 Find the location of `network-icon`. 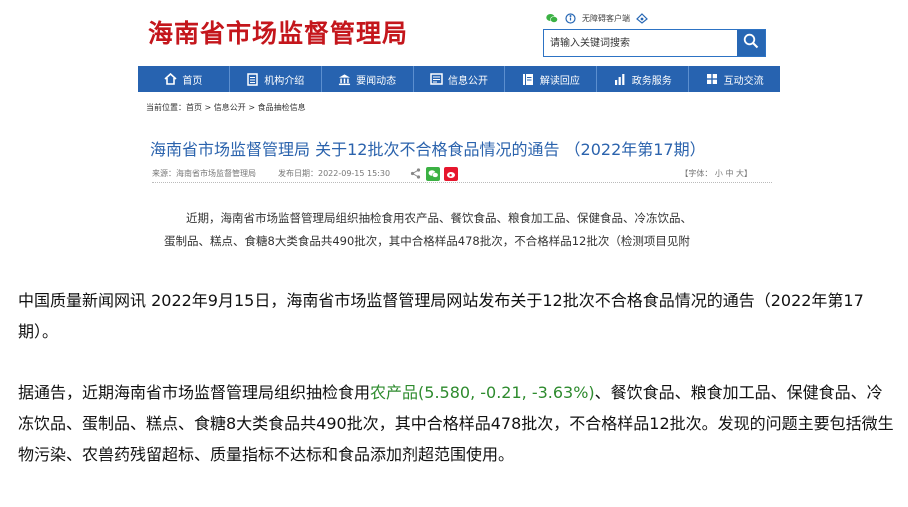

network-icon is located at coordinates (642, 18).